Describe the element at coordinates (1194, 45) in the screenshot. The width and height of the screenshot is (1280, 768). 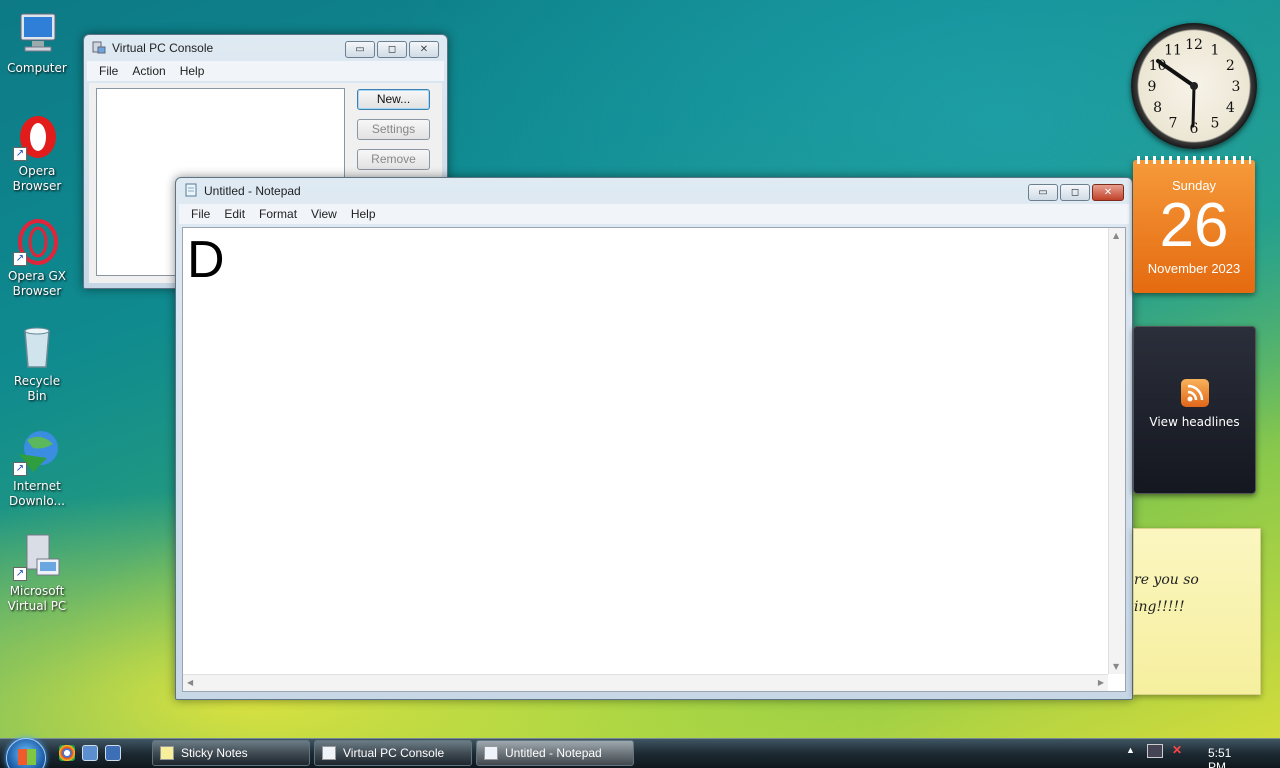
I see `clock-numeral: 12` at that location.